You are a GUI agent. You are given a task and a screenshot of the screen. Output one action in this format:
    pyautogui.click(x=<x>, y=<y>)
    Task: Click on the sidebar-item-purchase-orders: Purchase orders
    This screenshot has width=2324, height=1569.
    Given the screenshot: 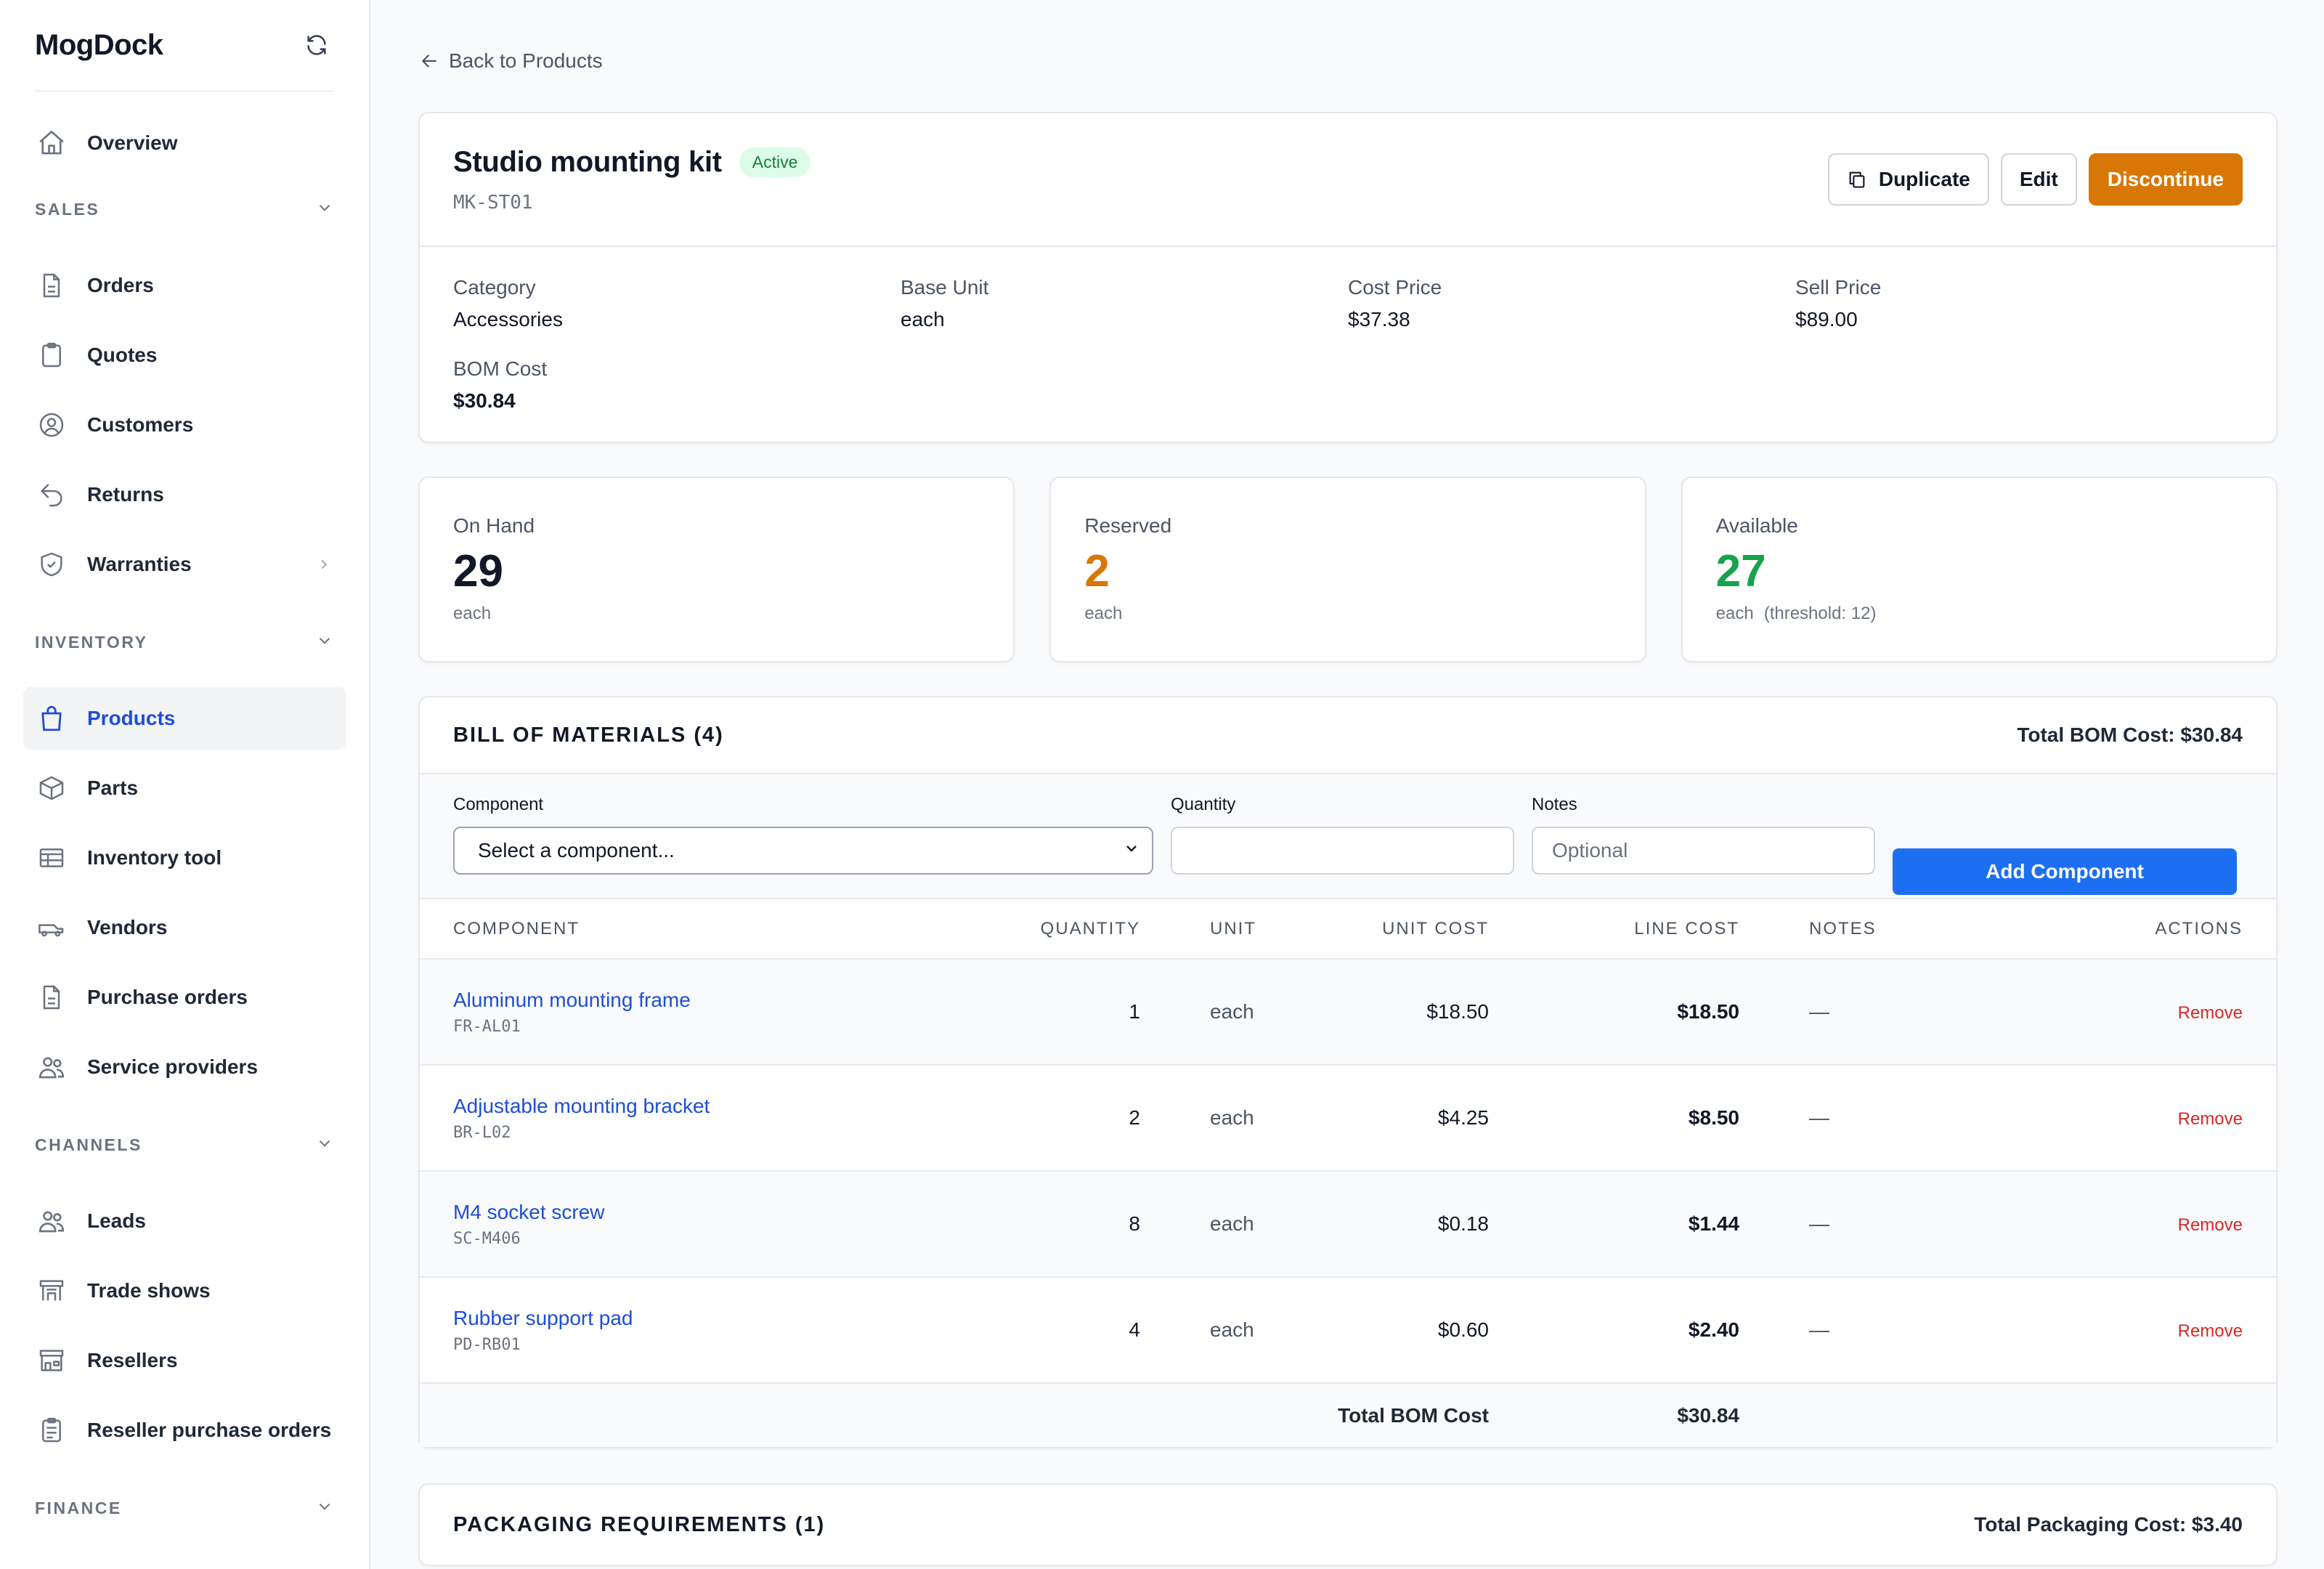 What is the action you would take?
    pyautogui.click(x=184, y=997)
    